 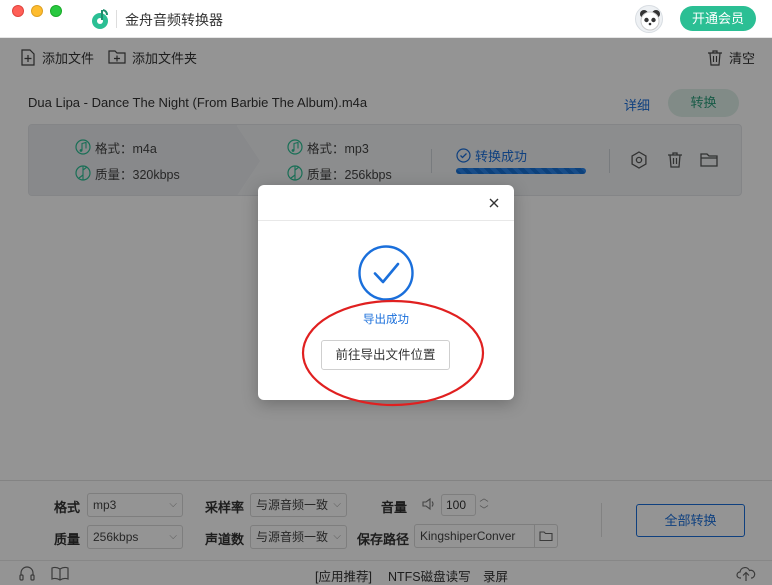 I want to click on dialog-header, so click(x=386, y=203).